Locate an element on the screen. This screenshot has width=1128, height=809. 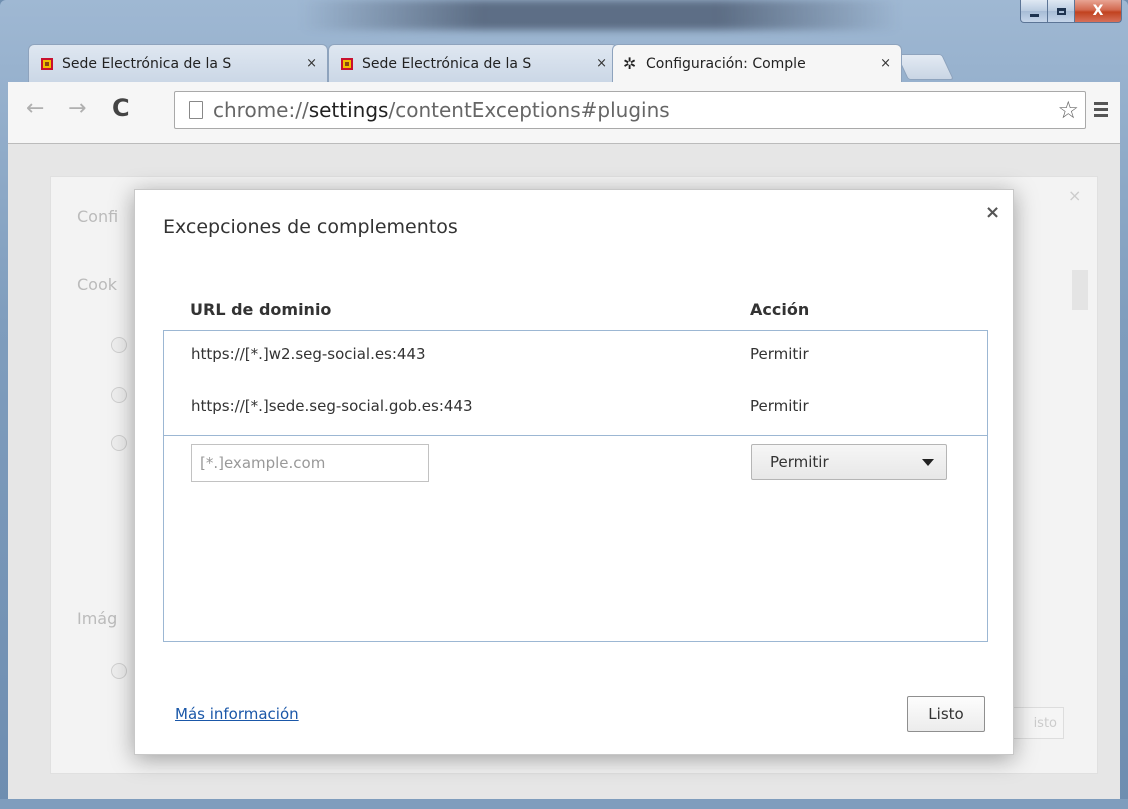
background-close-icon: × is located at coordinates (1075, 195).